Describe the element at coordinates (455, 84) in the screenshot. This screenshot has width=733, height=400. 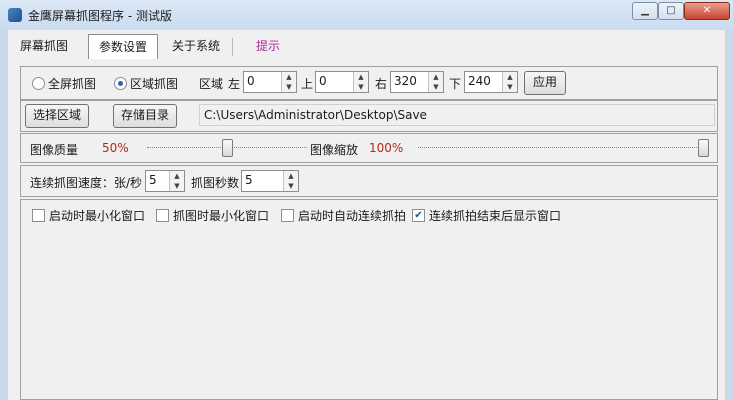
I see `bottom-label: 下` at that location.